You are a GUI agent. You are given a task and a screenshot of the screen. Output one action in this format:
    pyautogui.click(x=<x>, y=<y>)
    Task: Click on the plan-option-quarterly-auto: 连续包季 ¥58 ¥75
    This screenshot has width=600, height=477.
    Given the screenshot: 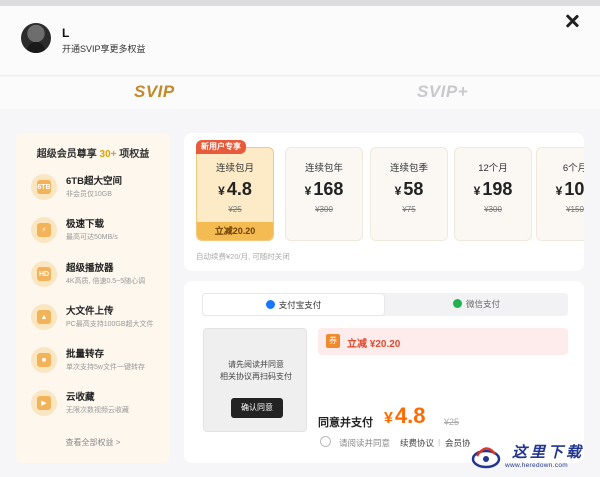 What is the action you would take?
    pyautogui.click(x=409, y=194)
    